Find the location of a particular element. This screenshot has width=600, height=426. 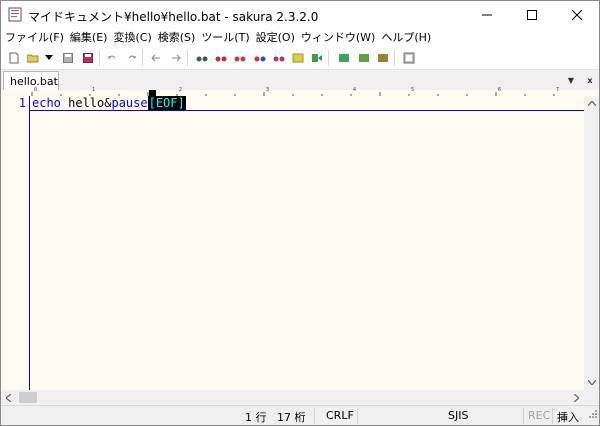

settings-button is located at coordinates (409, 58).